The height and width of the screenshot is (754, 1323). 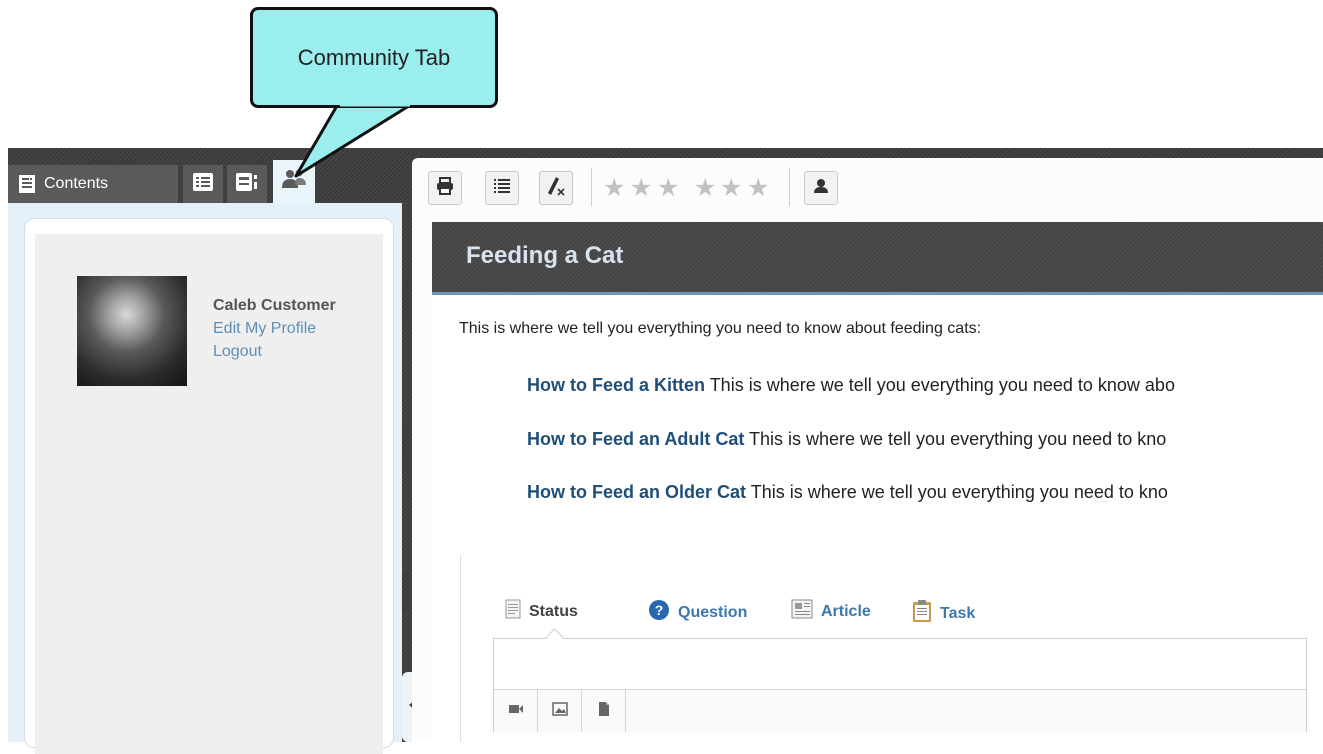 I want to click on adult-cat-link: How to Feed an Adult Cat, so click(x=635, y=439).